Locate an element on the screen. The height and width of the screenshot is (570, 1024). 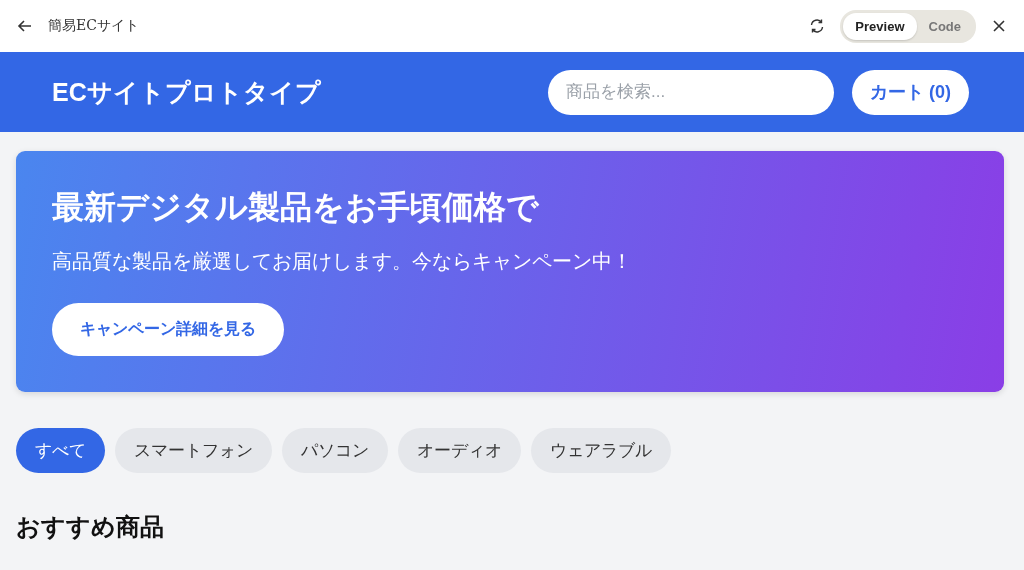
category-chip: スマートフォン is located at coordinates (193, 450).